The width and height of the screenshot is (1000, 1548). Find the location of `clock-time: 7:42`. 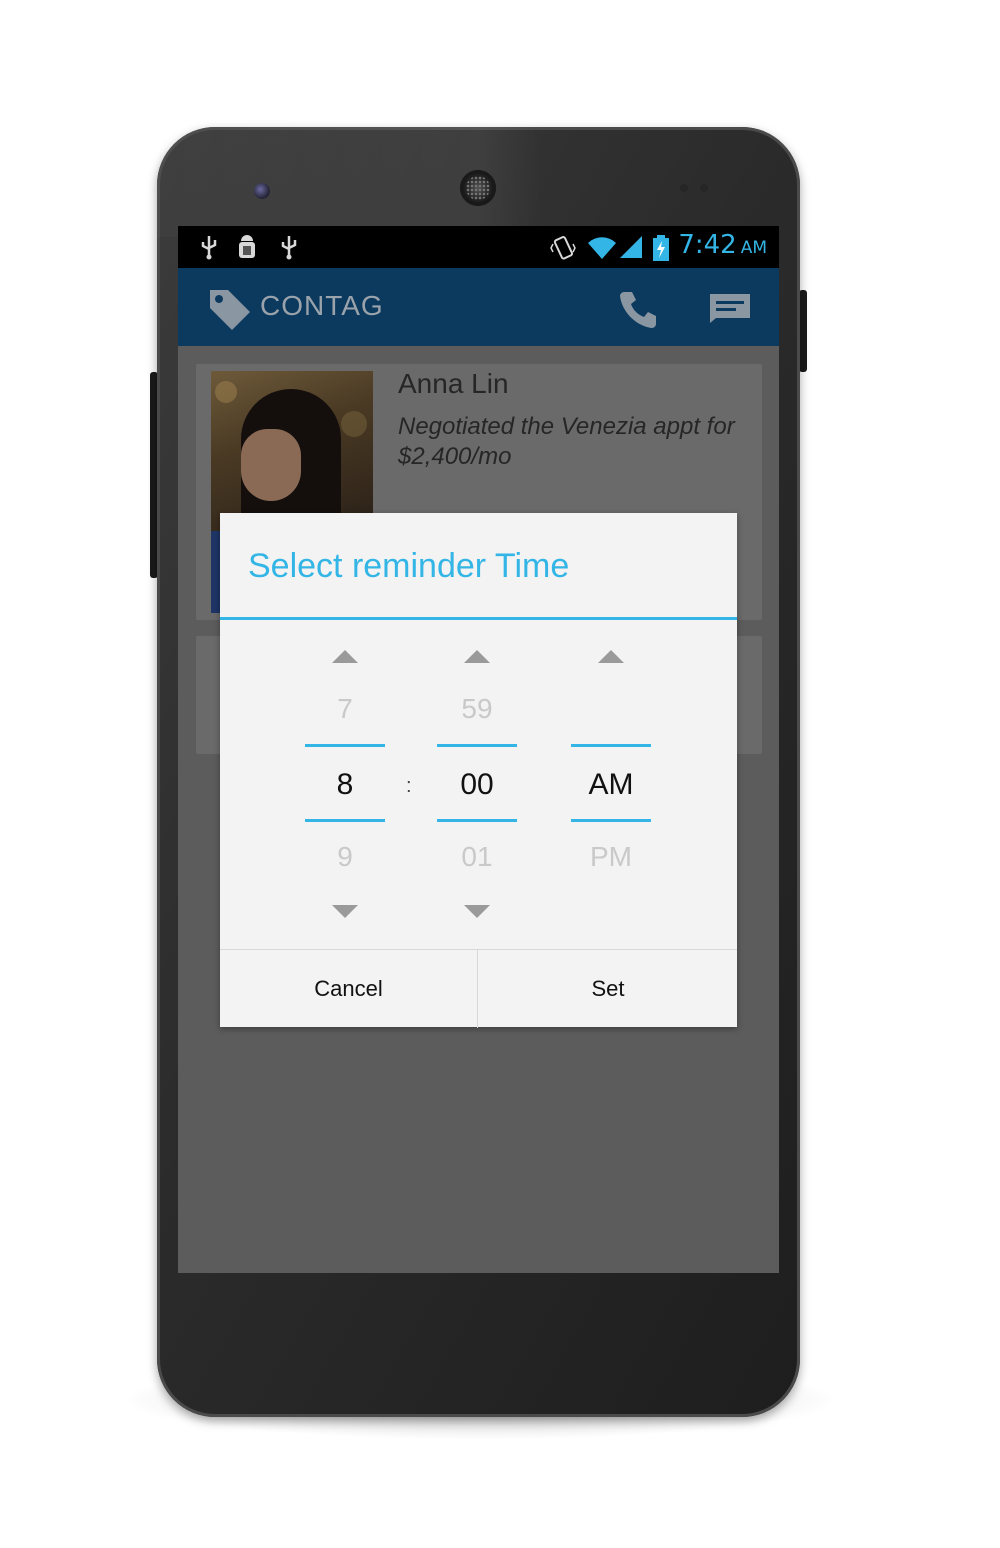

clock-time: 7:42 is located at coordinates (707, 245).